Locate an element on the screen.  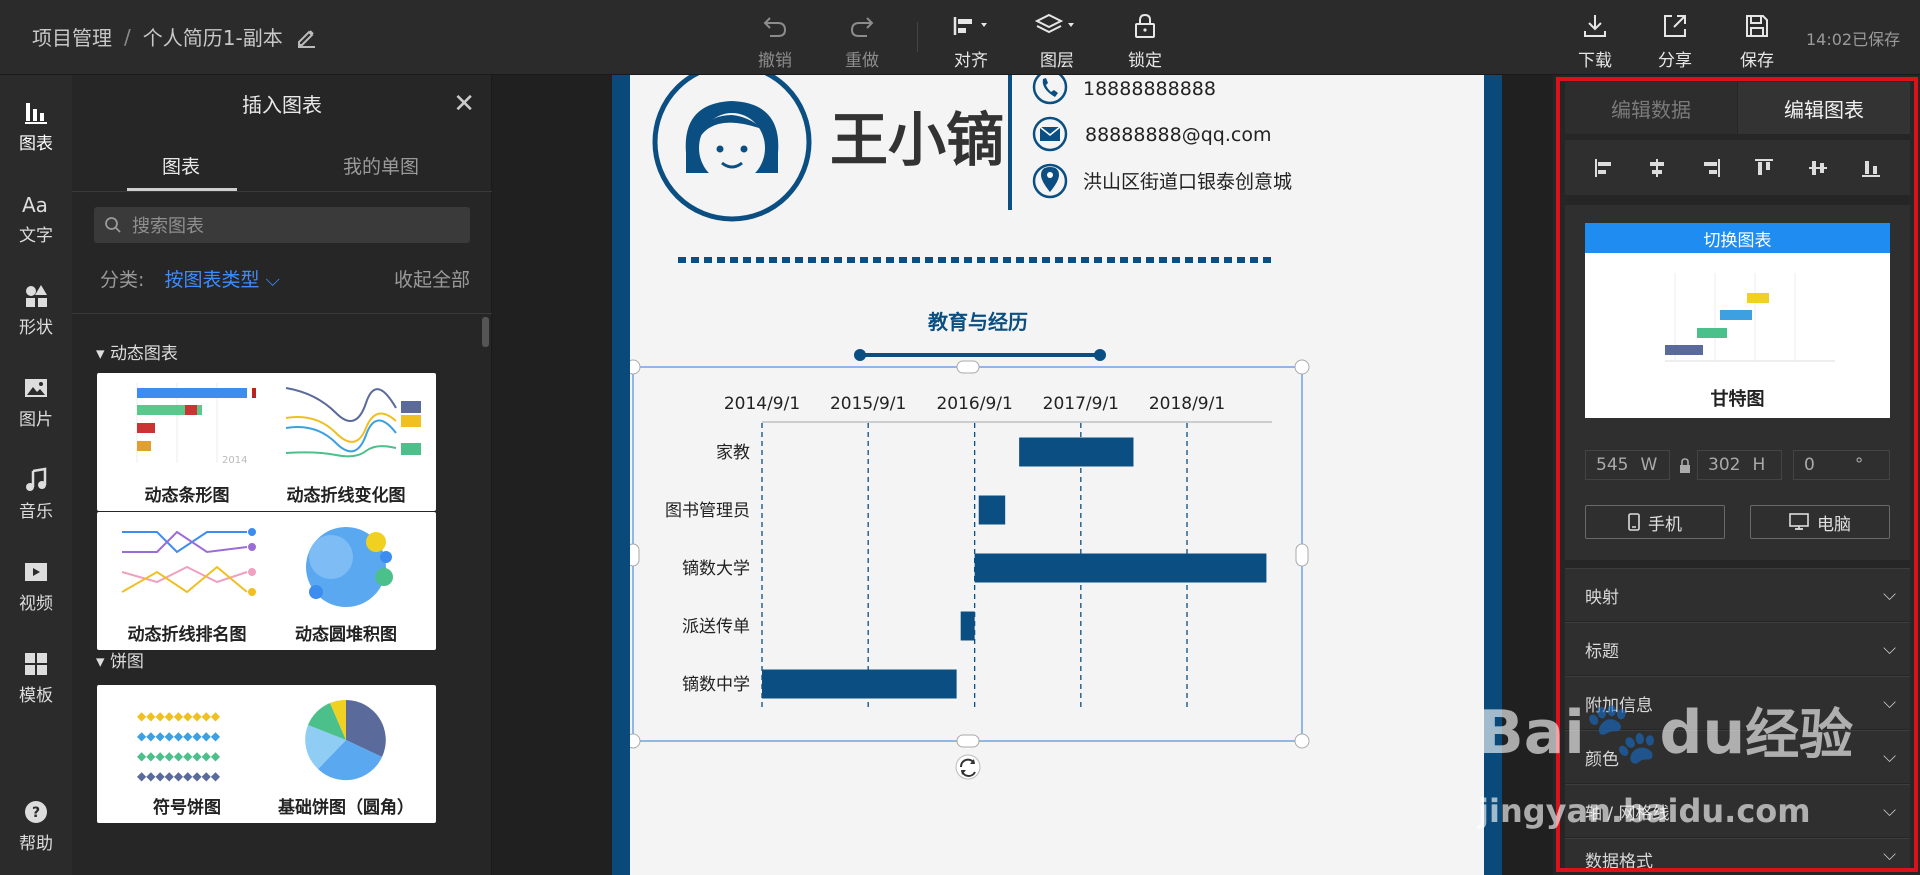
align-button: 对齐 is located at coordinates (971, 38).